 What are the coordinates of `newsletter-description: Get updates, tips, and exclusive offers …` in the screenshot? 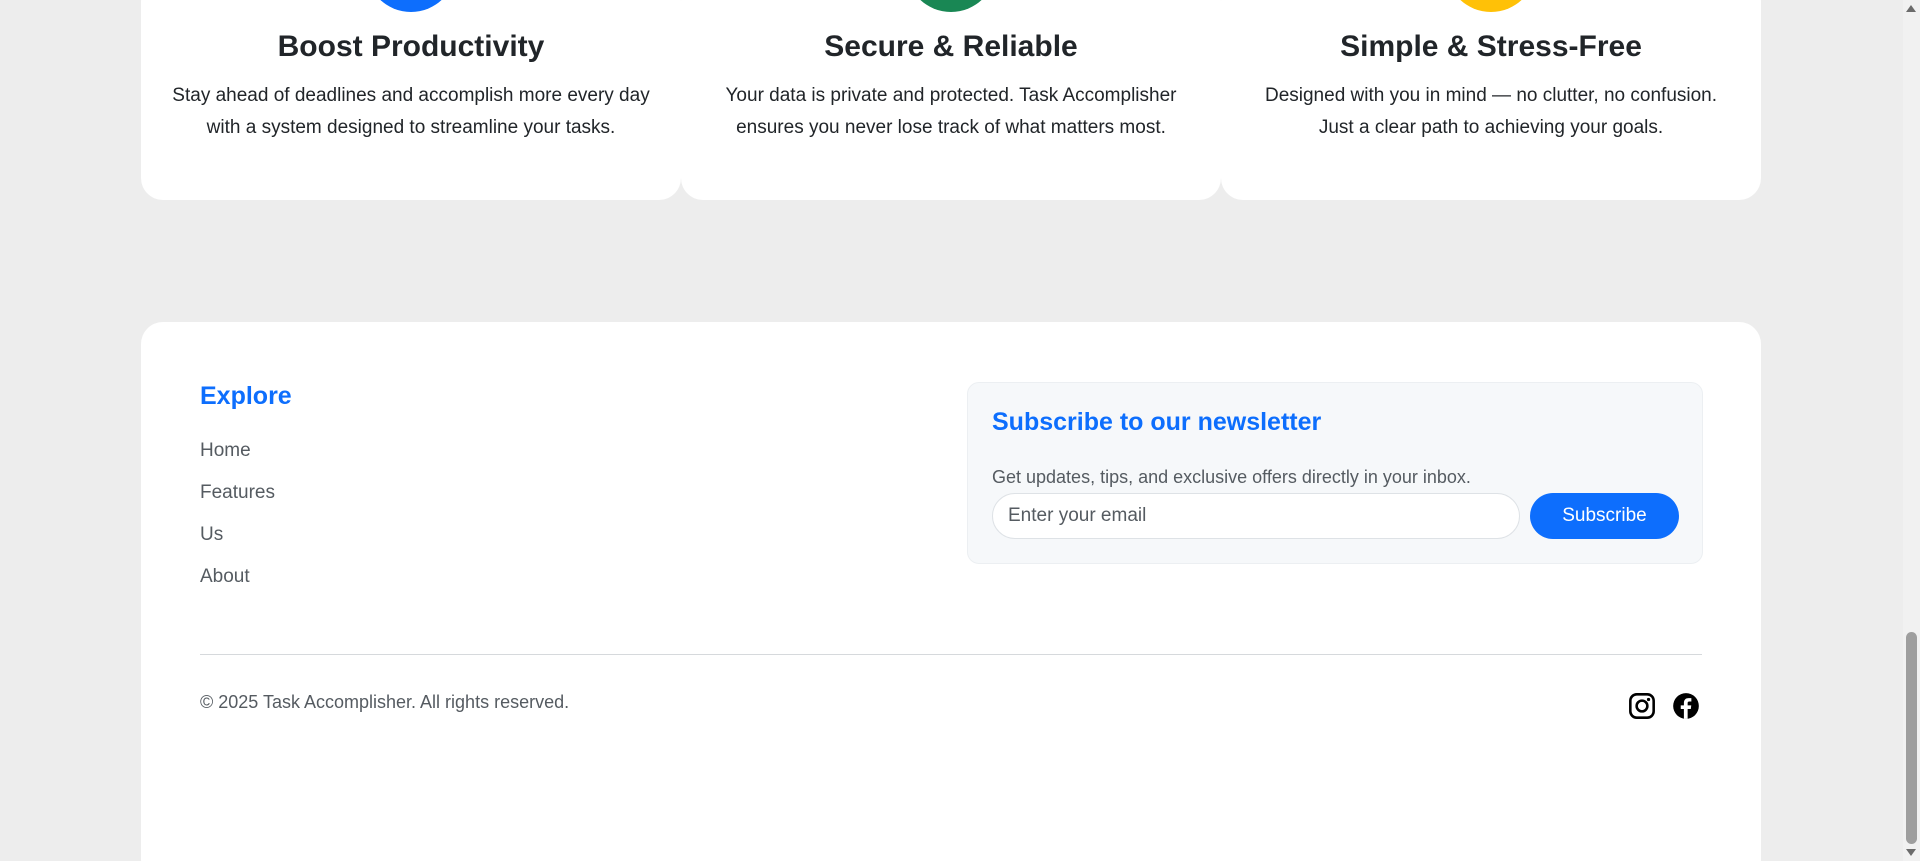 It's located at (1231, 477).